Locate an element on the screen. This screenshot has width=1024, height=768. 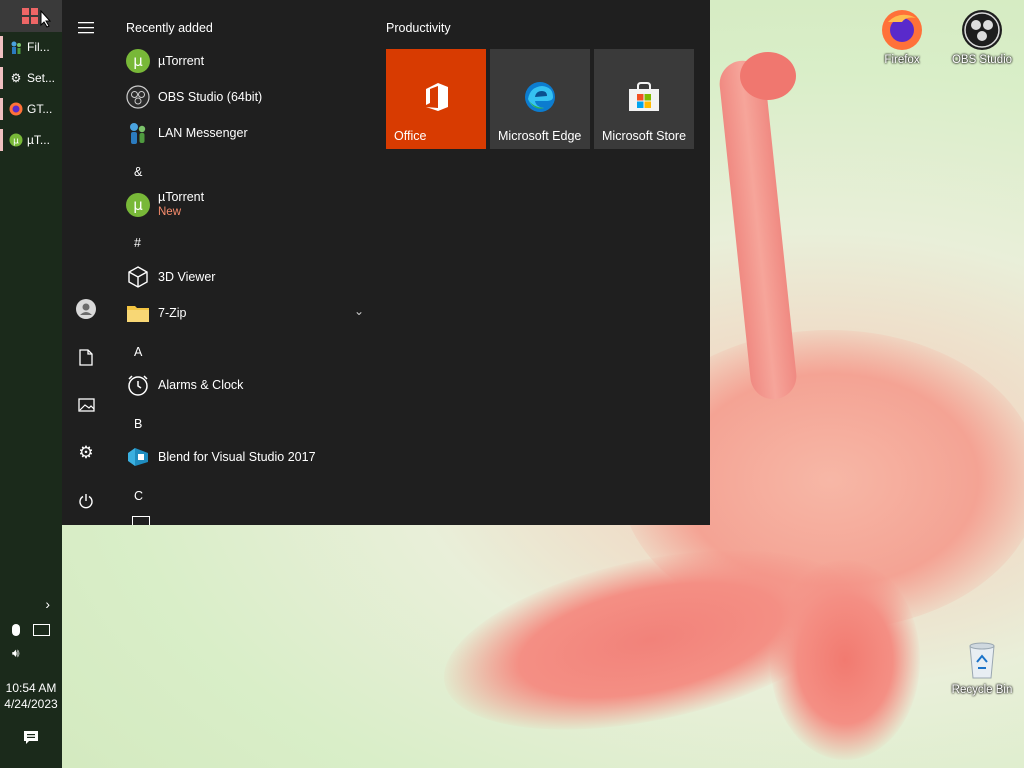
app-name: Blend for Visual Studio 2017 is located at coordinates (237, 457).